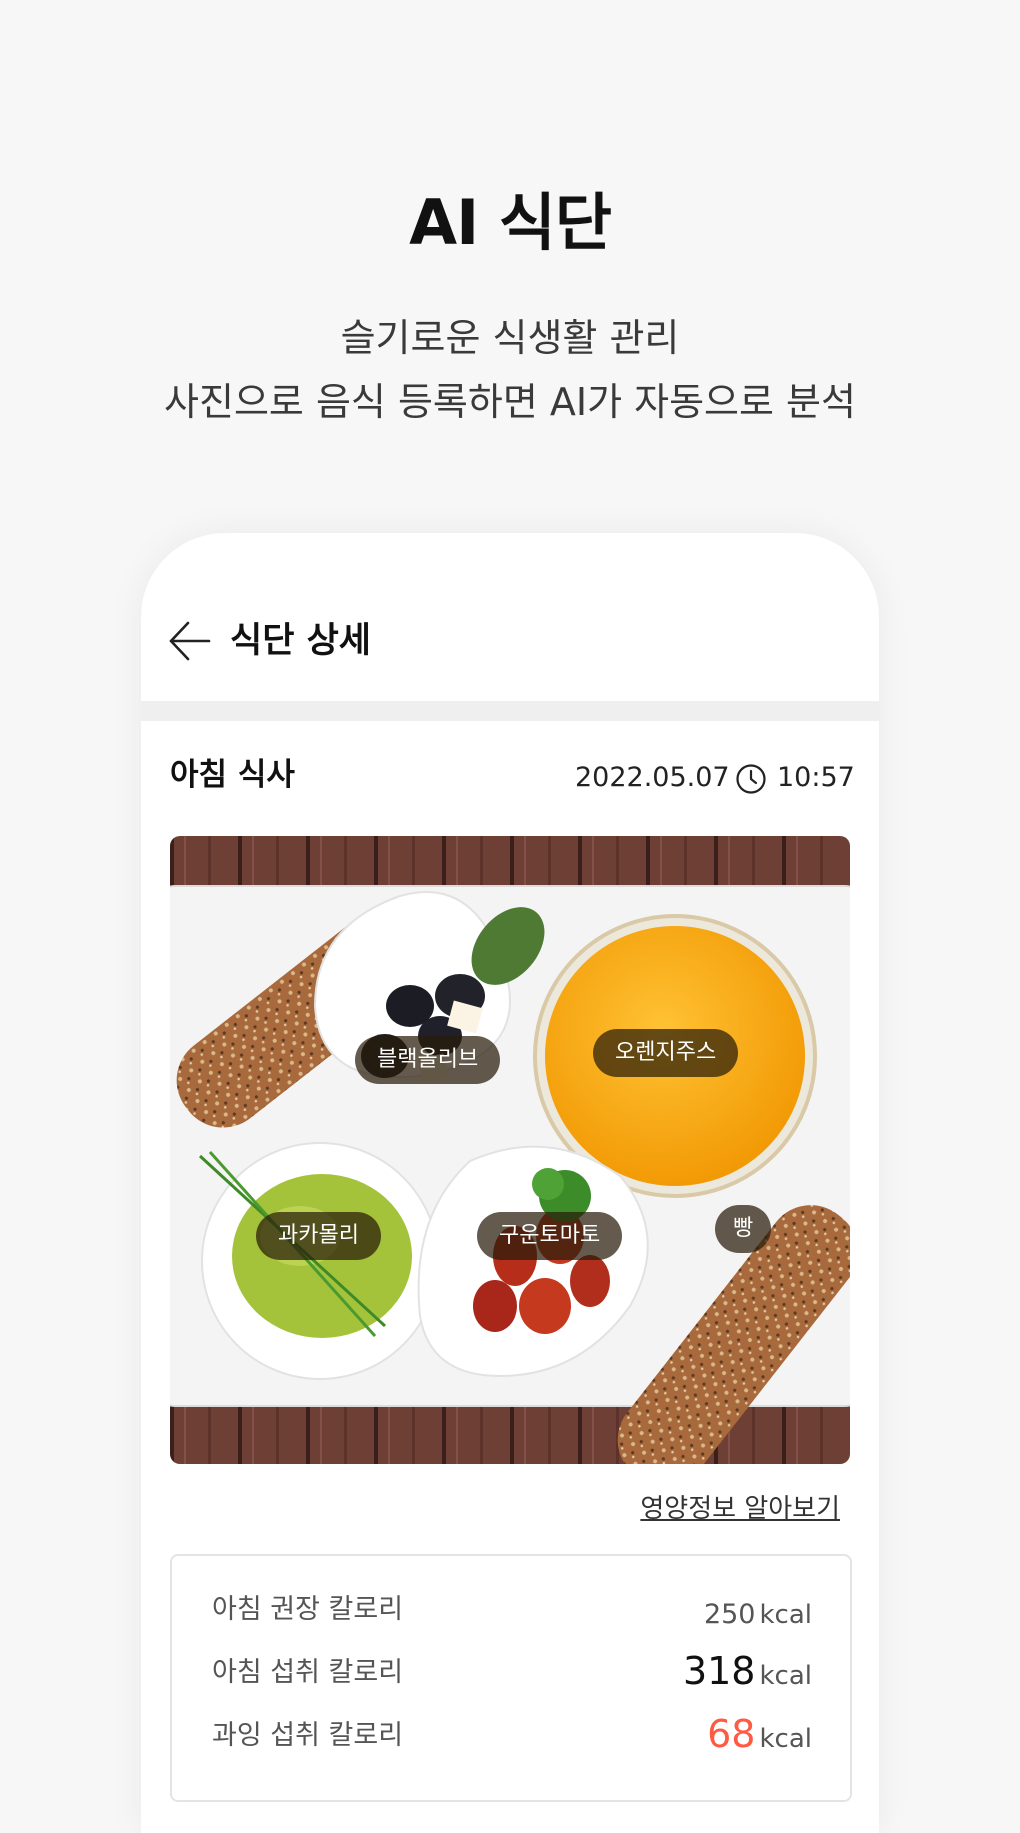 This screenshot has height=1833, width=1020. Describe the element at coordinates (751, 779) in the screenshot. I see `clock-icon` at that location.